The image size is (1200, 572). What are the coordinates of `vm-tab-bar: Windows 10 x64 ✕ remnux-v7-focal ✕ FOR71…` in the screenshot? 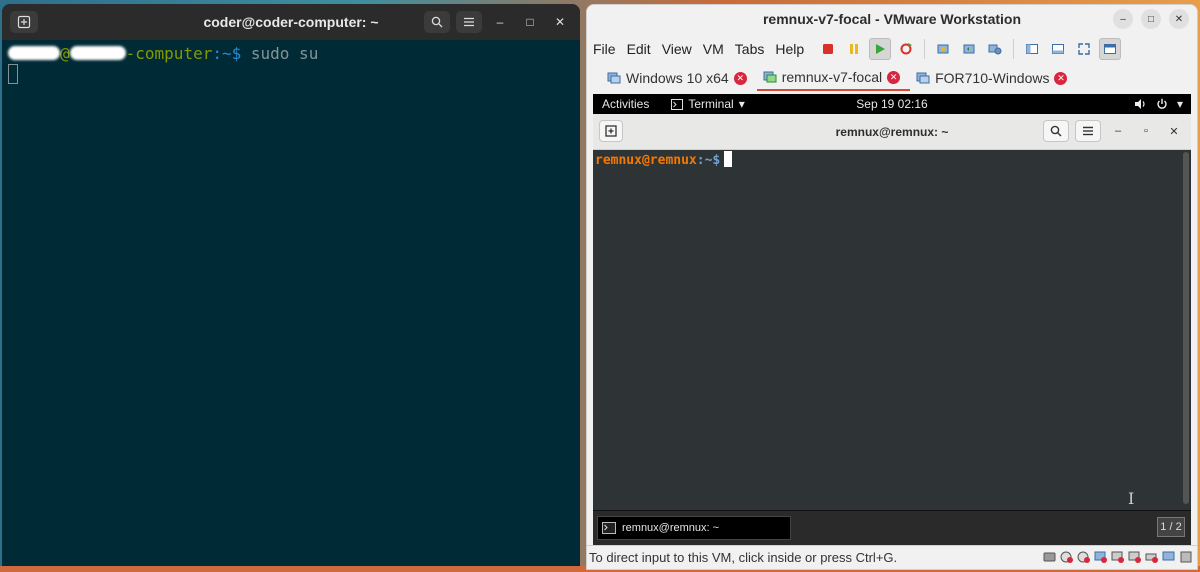 It's located at (892, 78).